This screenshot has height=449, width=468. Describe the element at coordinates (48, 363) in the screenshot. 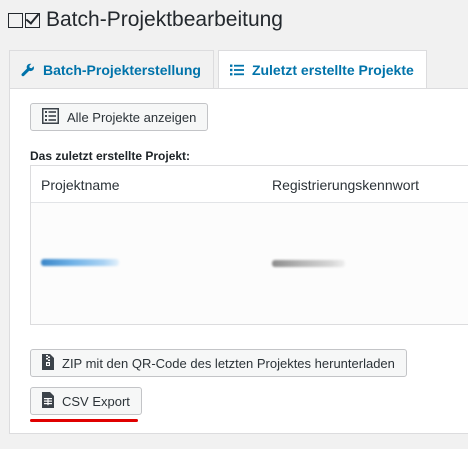

I see `zip-file-icon` at that location.